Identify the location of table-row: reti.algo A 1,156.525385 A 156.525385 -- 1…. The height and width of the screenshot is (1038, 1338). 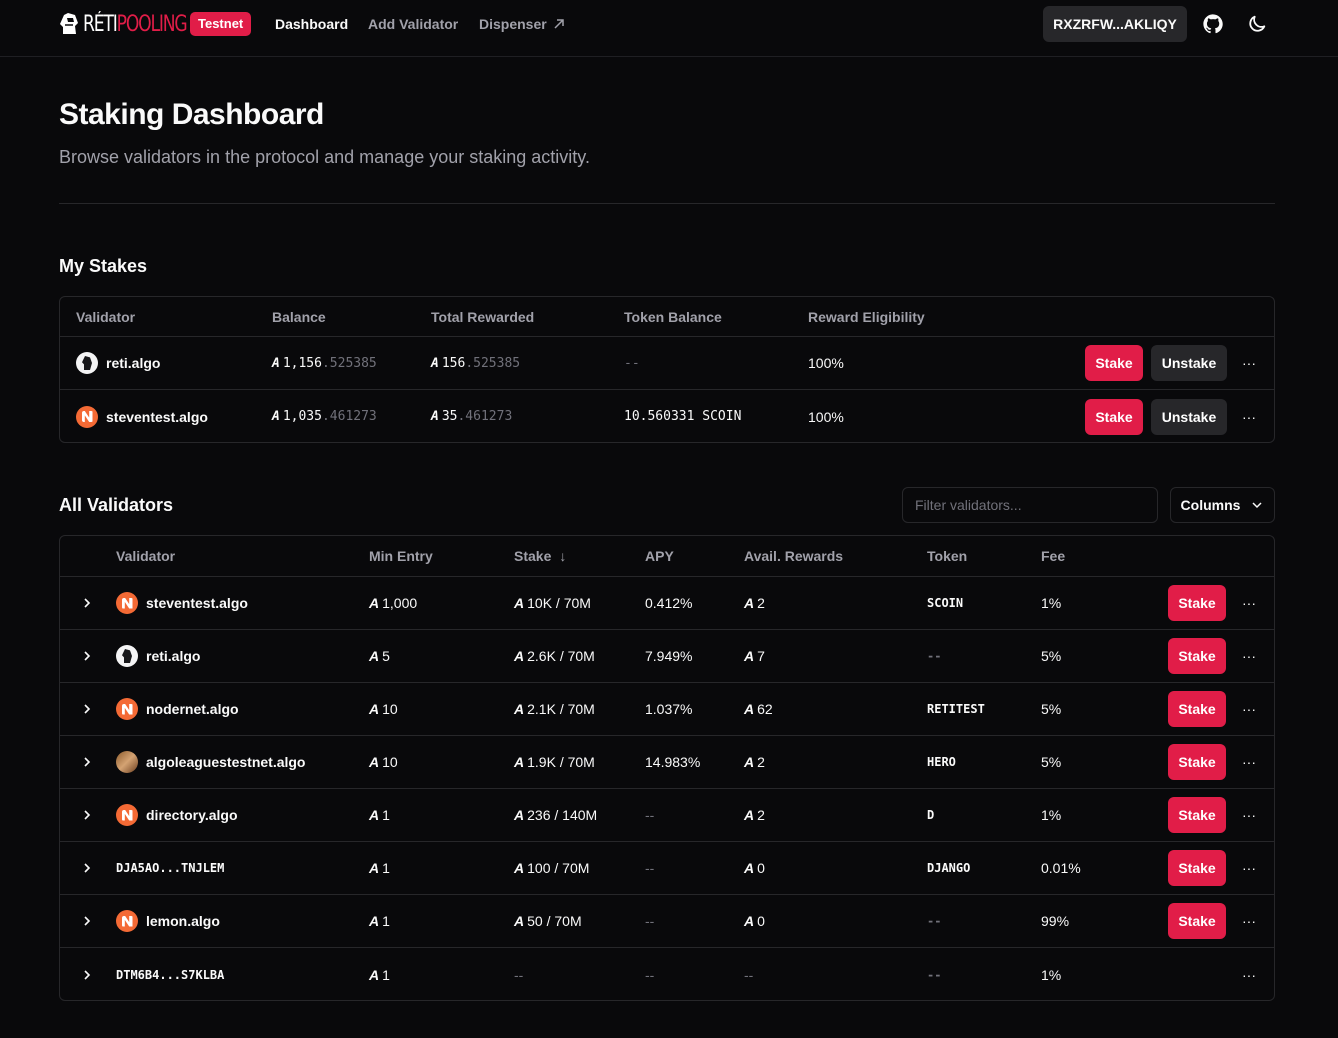
(667, 363).